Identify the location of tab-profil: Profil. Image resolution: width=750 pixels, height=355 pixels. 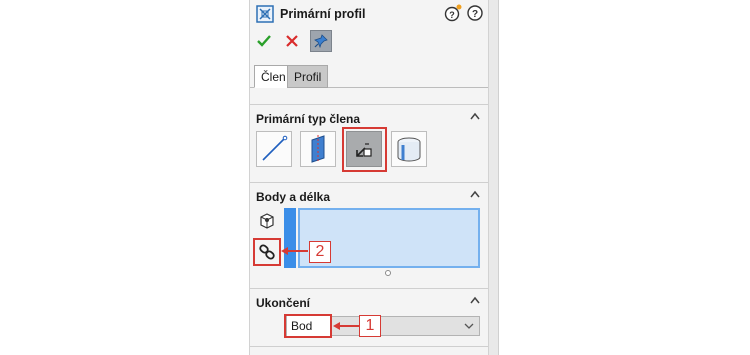
(308, 76).